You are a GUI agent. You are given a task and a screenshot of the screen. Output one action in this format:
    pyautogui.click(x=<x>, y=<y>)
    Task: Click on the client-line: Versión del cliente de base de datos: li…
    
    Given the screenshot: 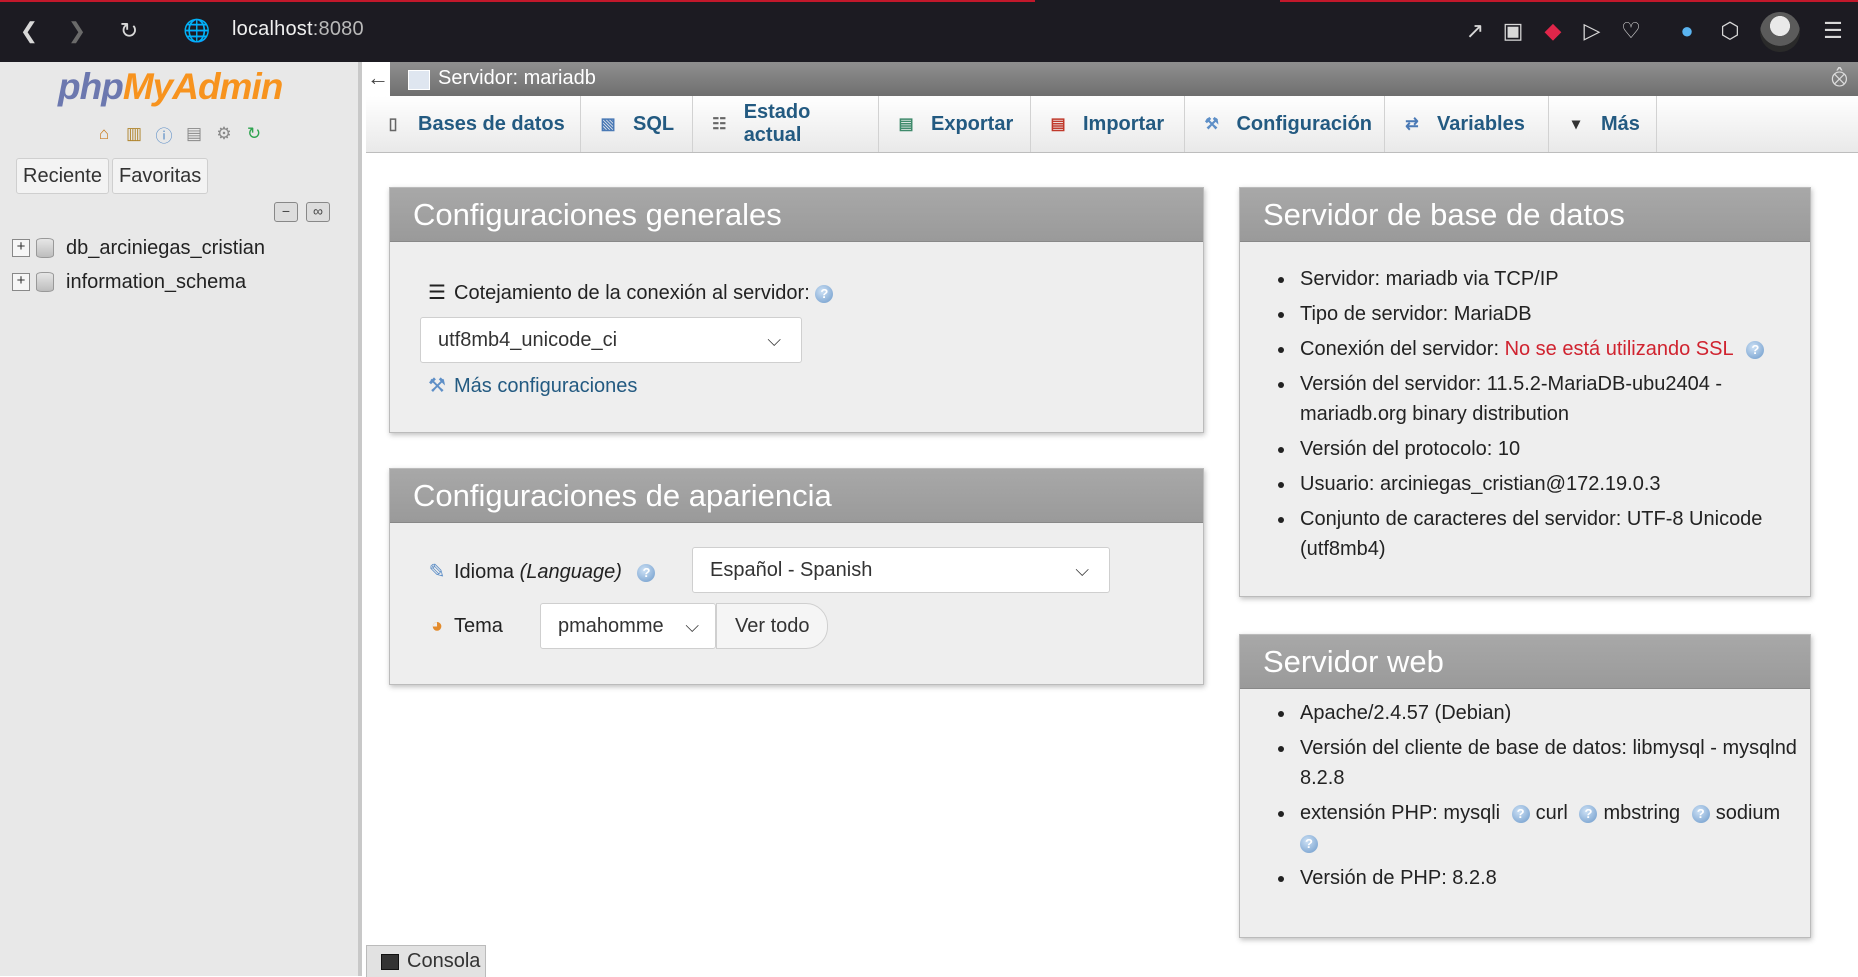 What is the action you would take?
    pyautogui.click(x=1548, y=748)
    